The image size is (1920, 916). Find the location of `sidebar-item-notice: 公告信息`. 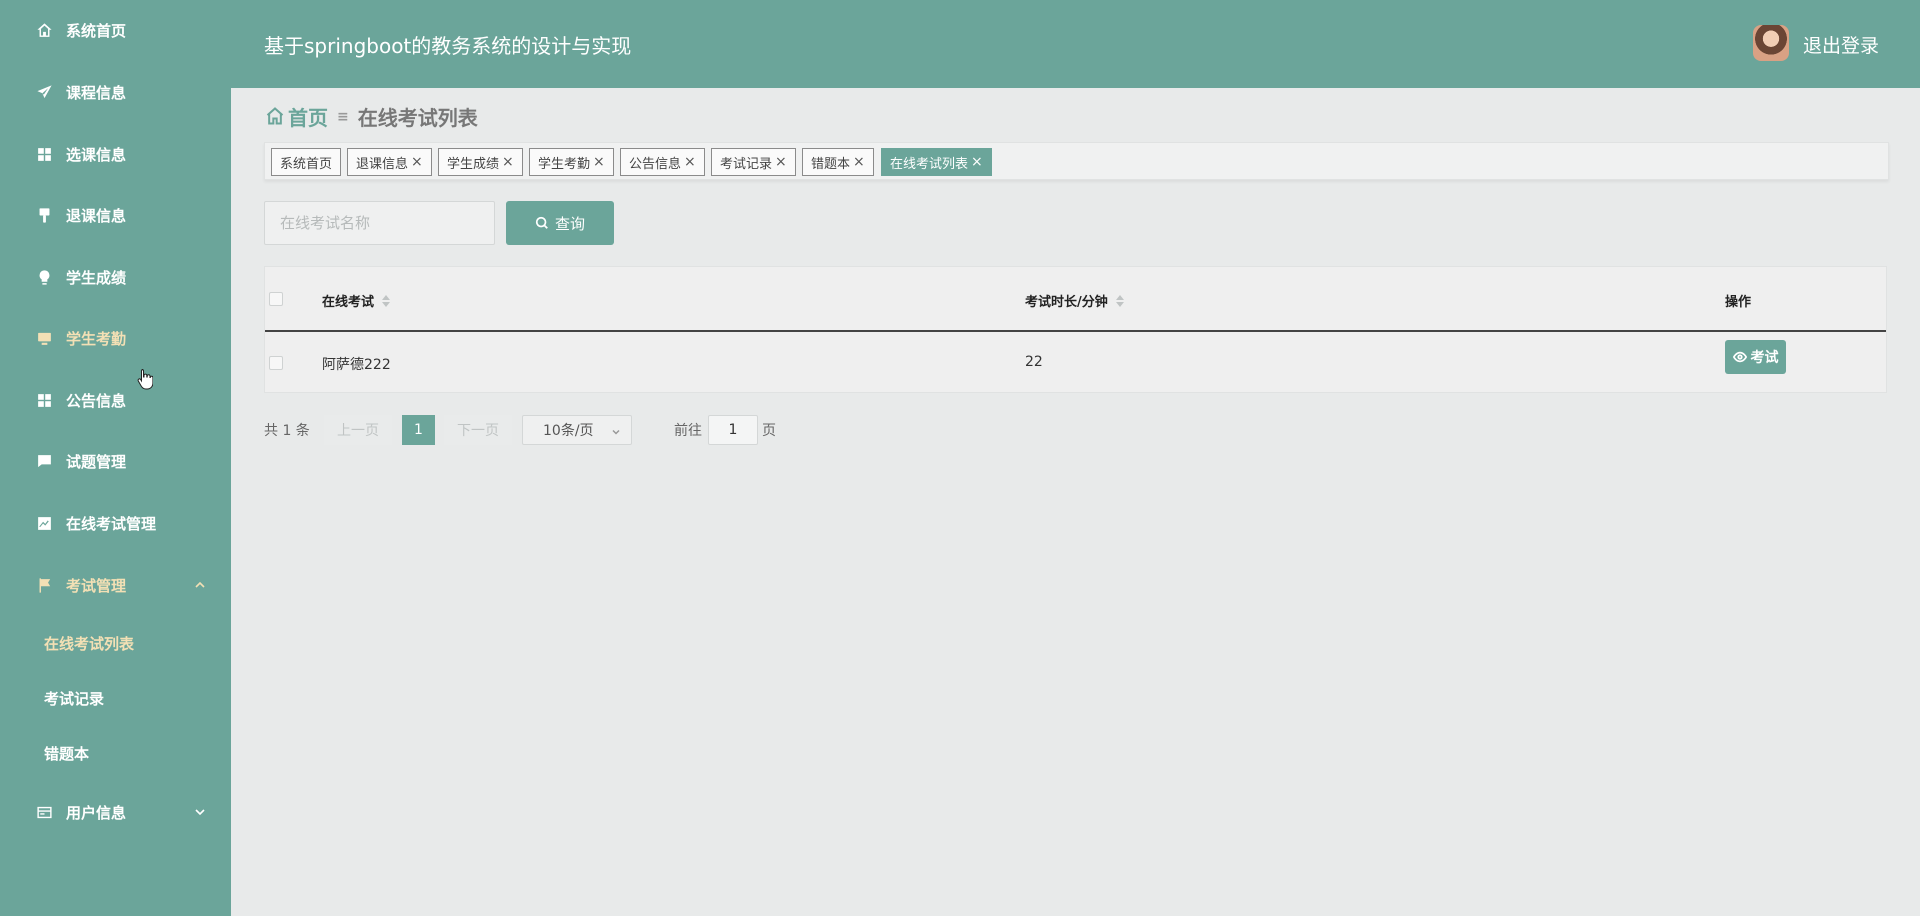

sidebar-item-notice: 公告信息 is located at coordinates (115, 400).